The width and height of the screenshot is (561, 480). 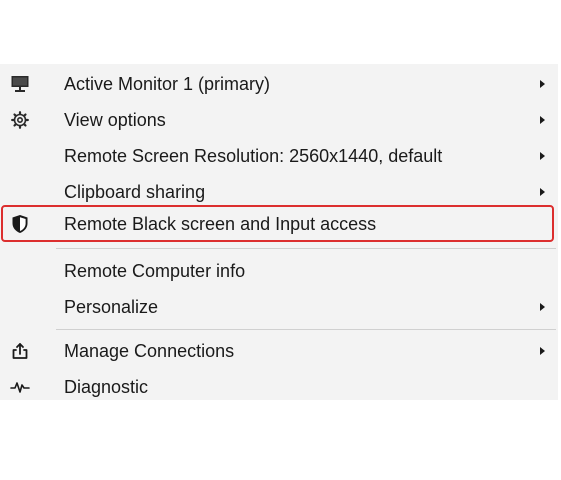 What do you see at coordinates (20, 84) in the screenshot?
I see `monitor-icon` at bounding box center [20, 84].